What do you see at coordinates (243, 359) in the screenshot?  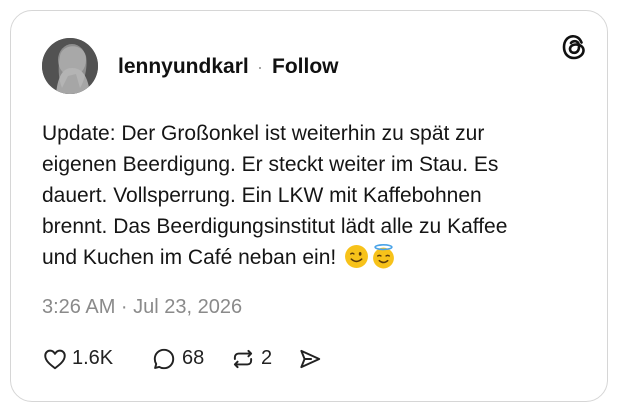 I see `repost-icon` at bounding box center [243, 359].